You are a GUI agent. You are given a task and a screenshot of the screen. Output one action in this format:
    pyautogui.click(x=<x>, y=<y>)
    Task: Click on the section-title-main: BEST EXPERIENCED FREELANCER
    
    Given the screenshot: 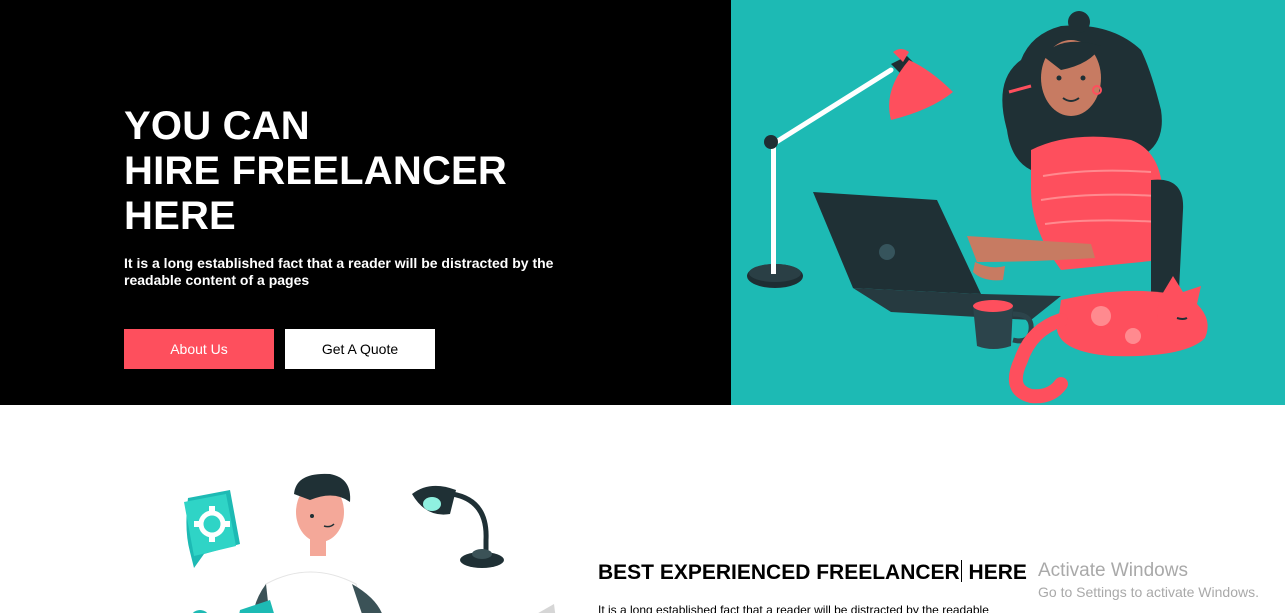 What is the action you would take?
    pyautogui.click(x=779, y=572)
    